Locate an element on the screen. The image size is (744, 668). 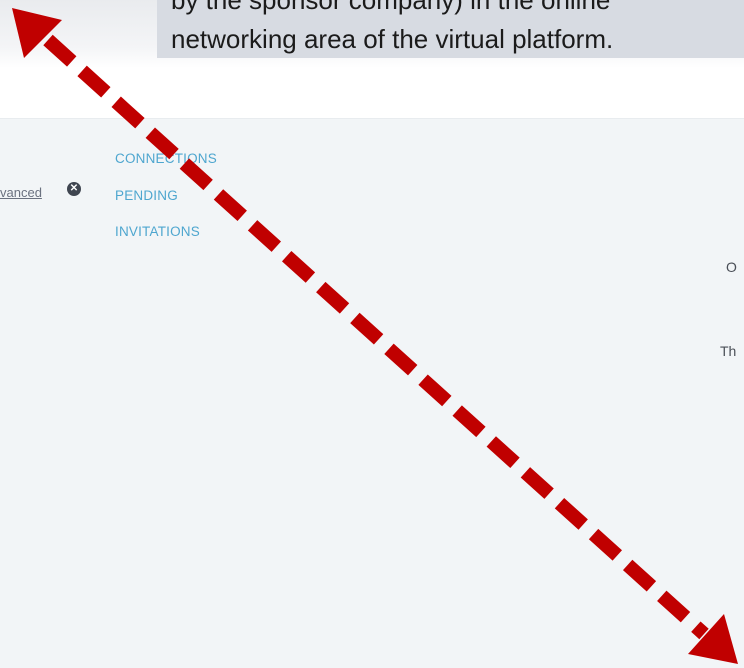
tab-invitations: INVITATIONS is located at coordinates (157, 231).